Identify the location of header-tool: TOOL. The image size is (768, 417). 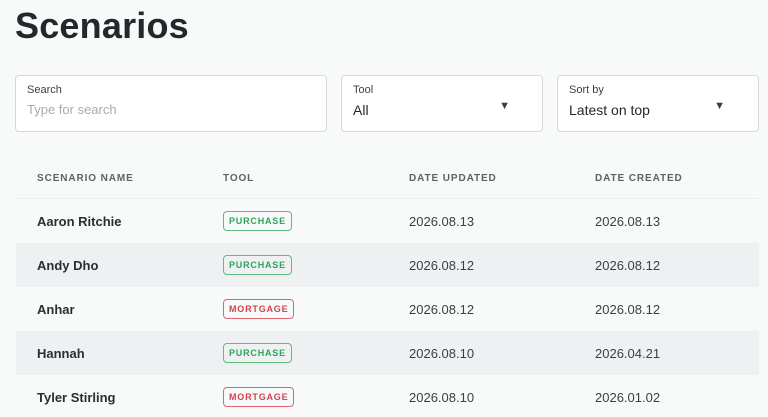
(295, 178).